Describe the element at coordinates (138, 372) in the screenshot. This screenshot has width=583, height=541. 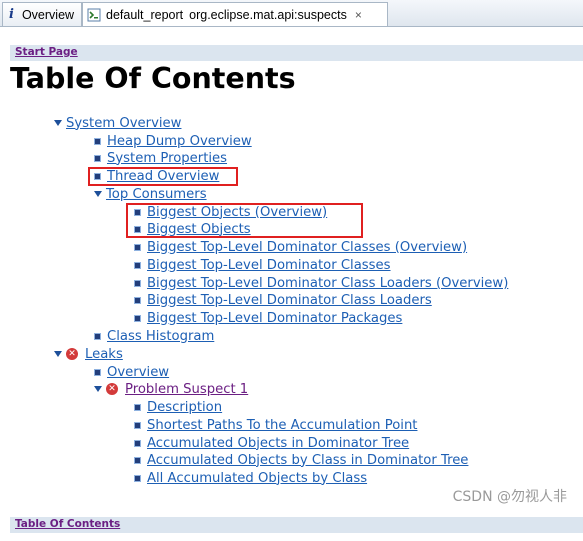
I see `leaks-overview-link: Overview` at that location.